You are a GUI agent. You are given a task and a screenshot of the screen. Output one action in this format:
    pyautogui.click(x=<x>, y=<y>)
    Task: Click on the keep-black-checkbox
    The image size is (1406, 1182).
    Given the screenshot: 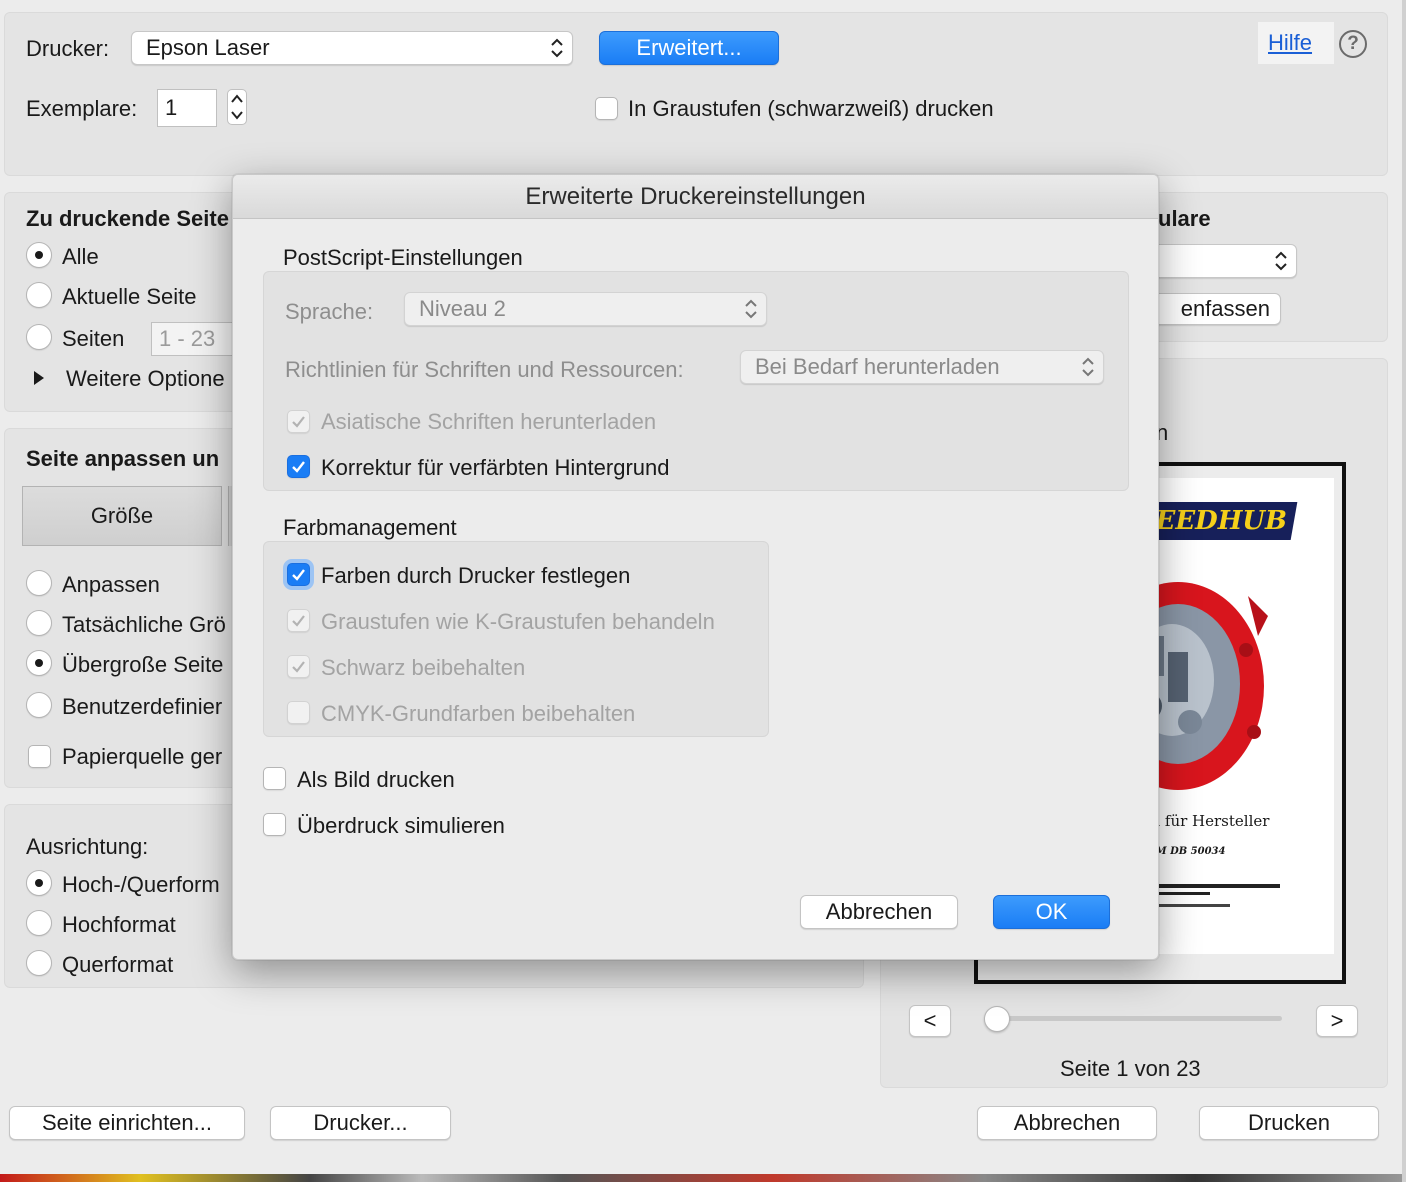 What is the action you would take?
    pyautogui.click(x=298, y=666)
    